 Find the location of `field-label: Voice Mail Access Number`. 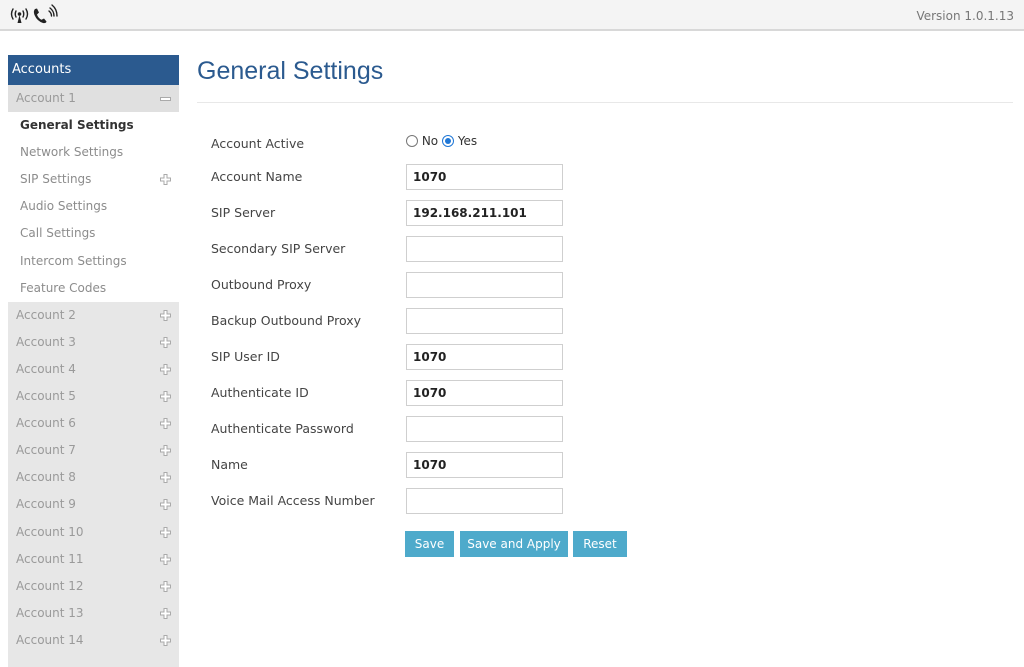

field-label: Voice Mail Access Number is located at coordinates (293, 500).